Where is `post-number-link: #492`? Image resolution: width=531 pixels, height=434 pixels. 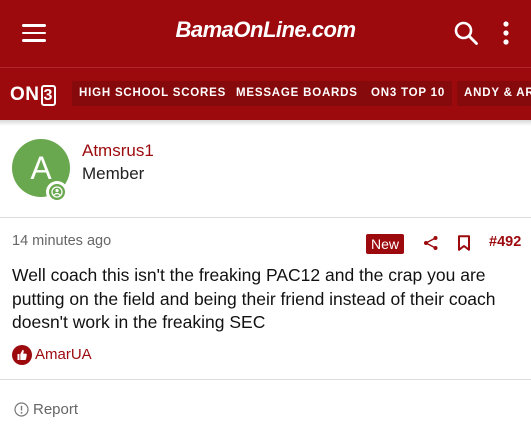 post-number-link: #492 is located at coordinates (505, 242).